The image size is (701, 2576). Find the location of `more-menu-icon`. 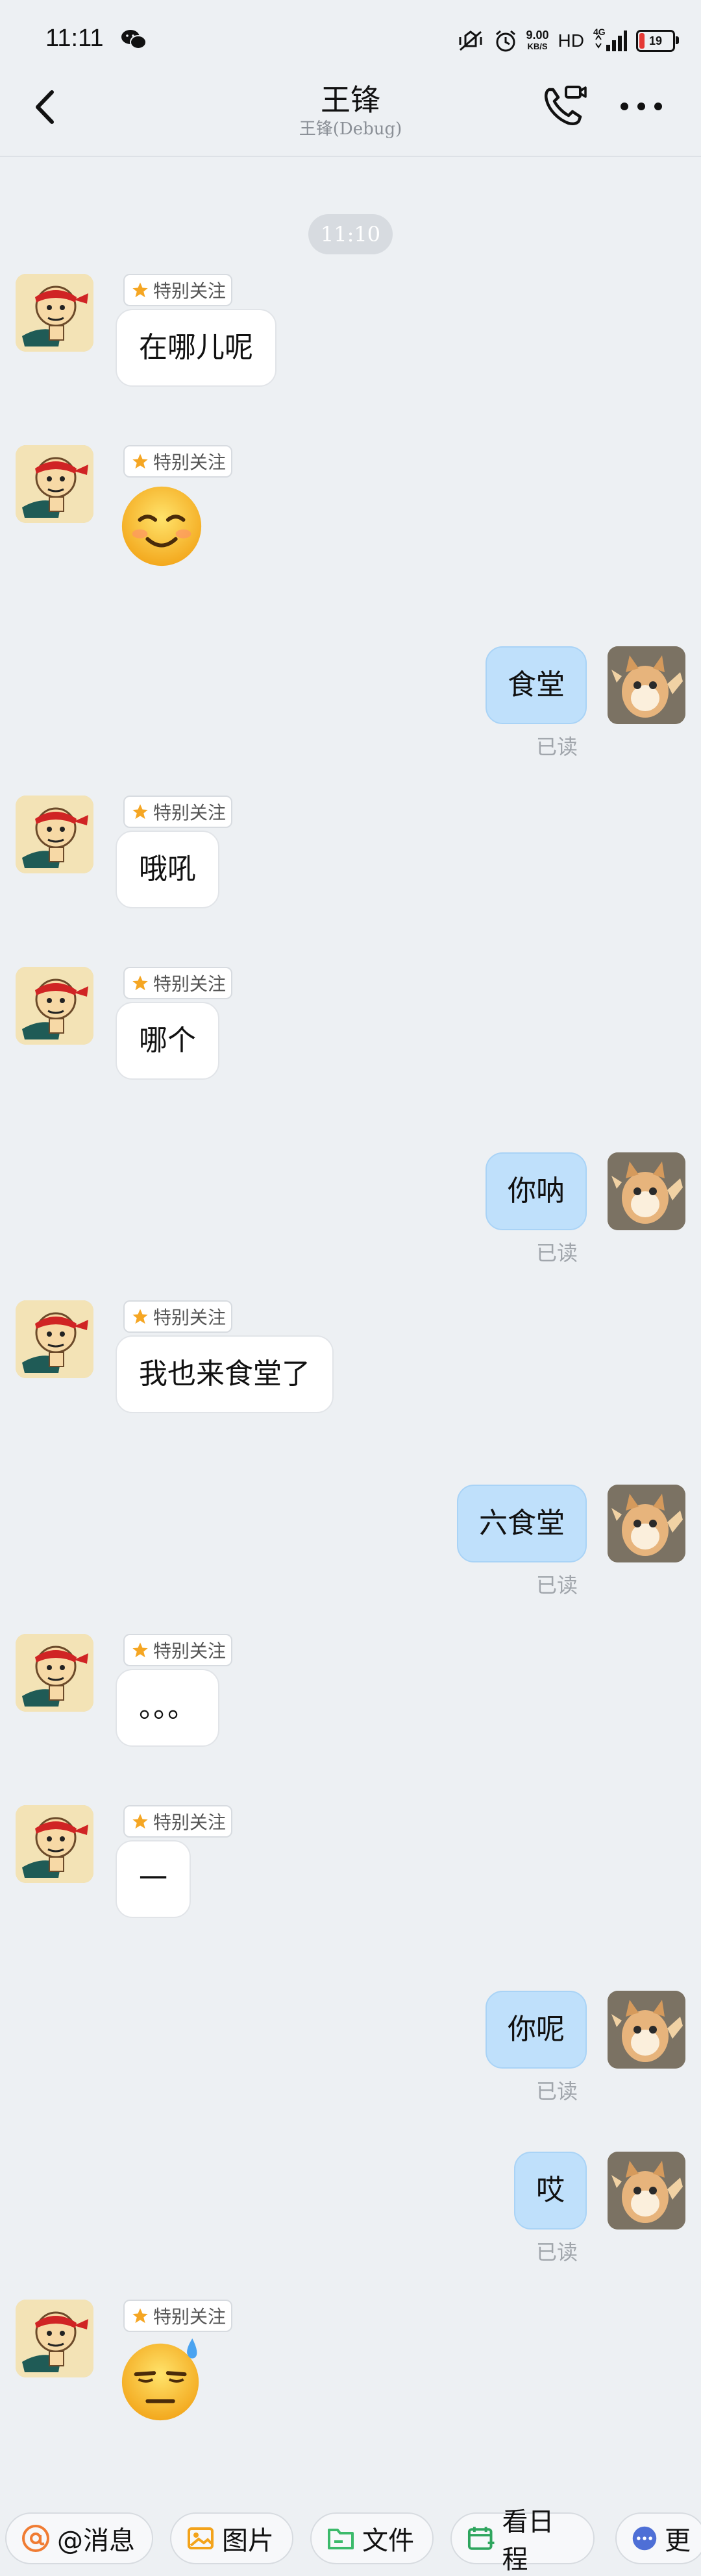

more-menu-icon is located at coordinates (641, 106).